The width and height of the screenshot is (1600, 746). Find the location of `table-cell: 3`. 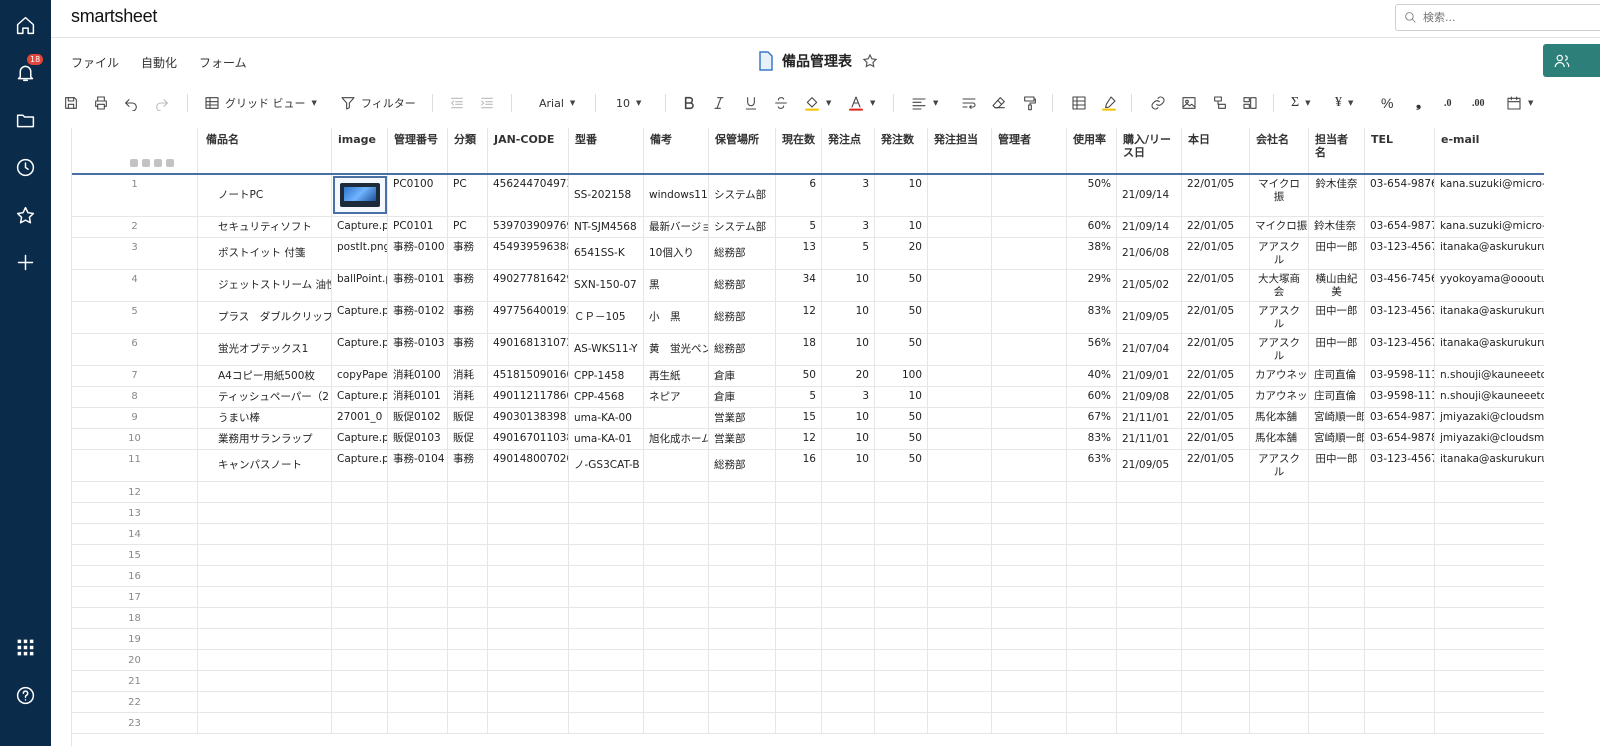

table-cell: 3 is located at coordinates (848, 397).